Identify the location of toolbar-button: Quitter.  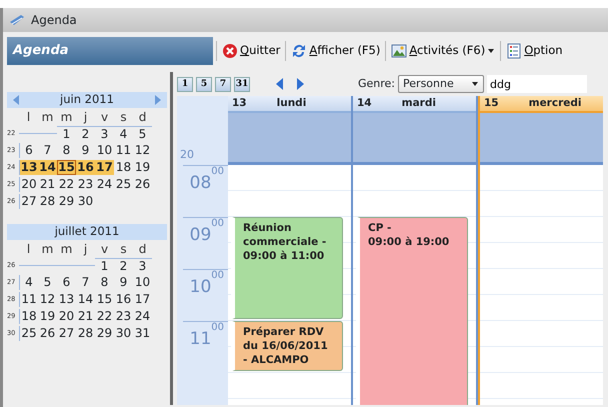
(251, 51).